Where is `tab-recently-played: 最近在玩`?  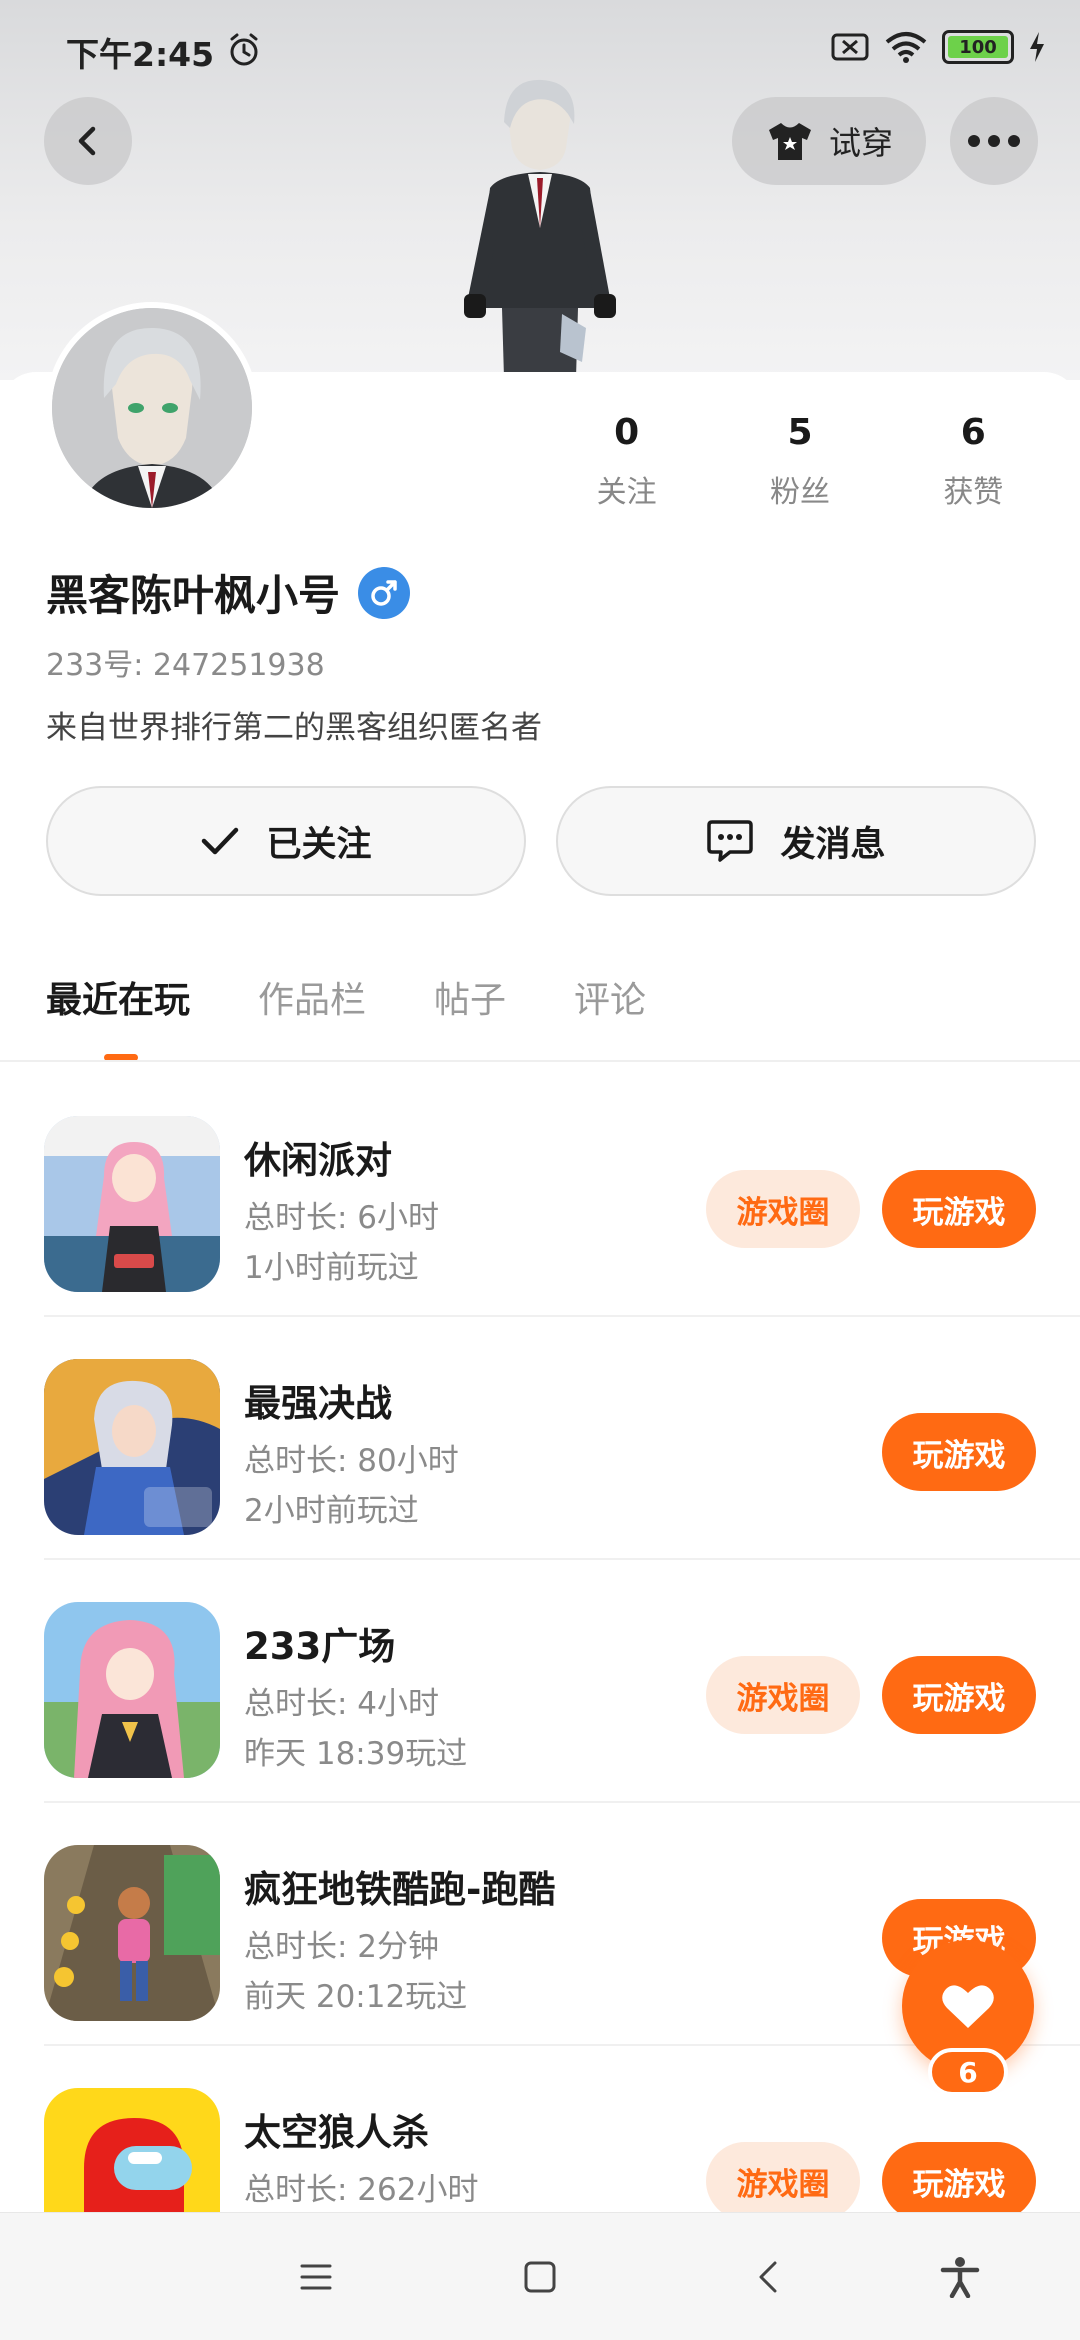
tab-recently-played: 最近在玩 is located at coordinates (118, 1014).